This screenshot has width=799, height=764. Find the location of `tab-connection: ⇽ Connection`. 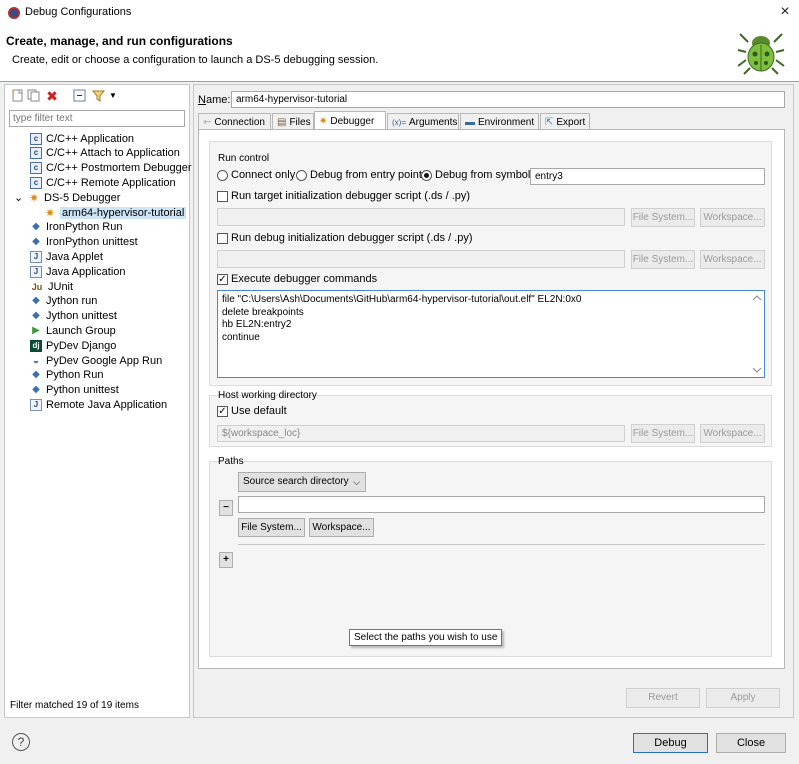

tab-connection: ⇽ Connection is located at coordinates (234, 121).